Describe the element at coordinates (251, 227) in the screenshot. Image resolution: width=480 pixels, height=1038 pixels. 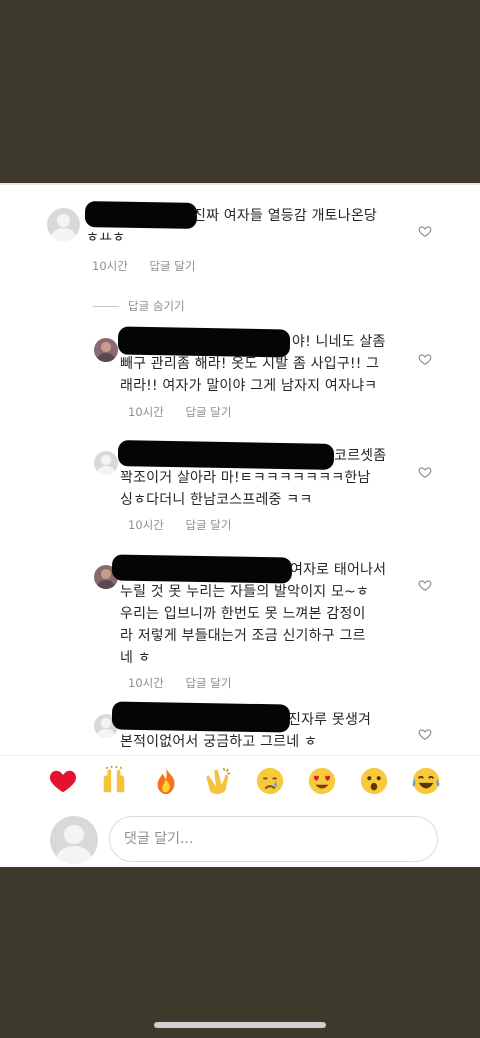
I see `comment-text: 진짜 여자들 열등감 개토나온당 ㅎㅛㅎ` at that location.